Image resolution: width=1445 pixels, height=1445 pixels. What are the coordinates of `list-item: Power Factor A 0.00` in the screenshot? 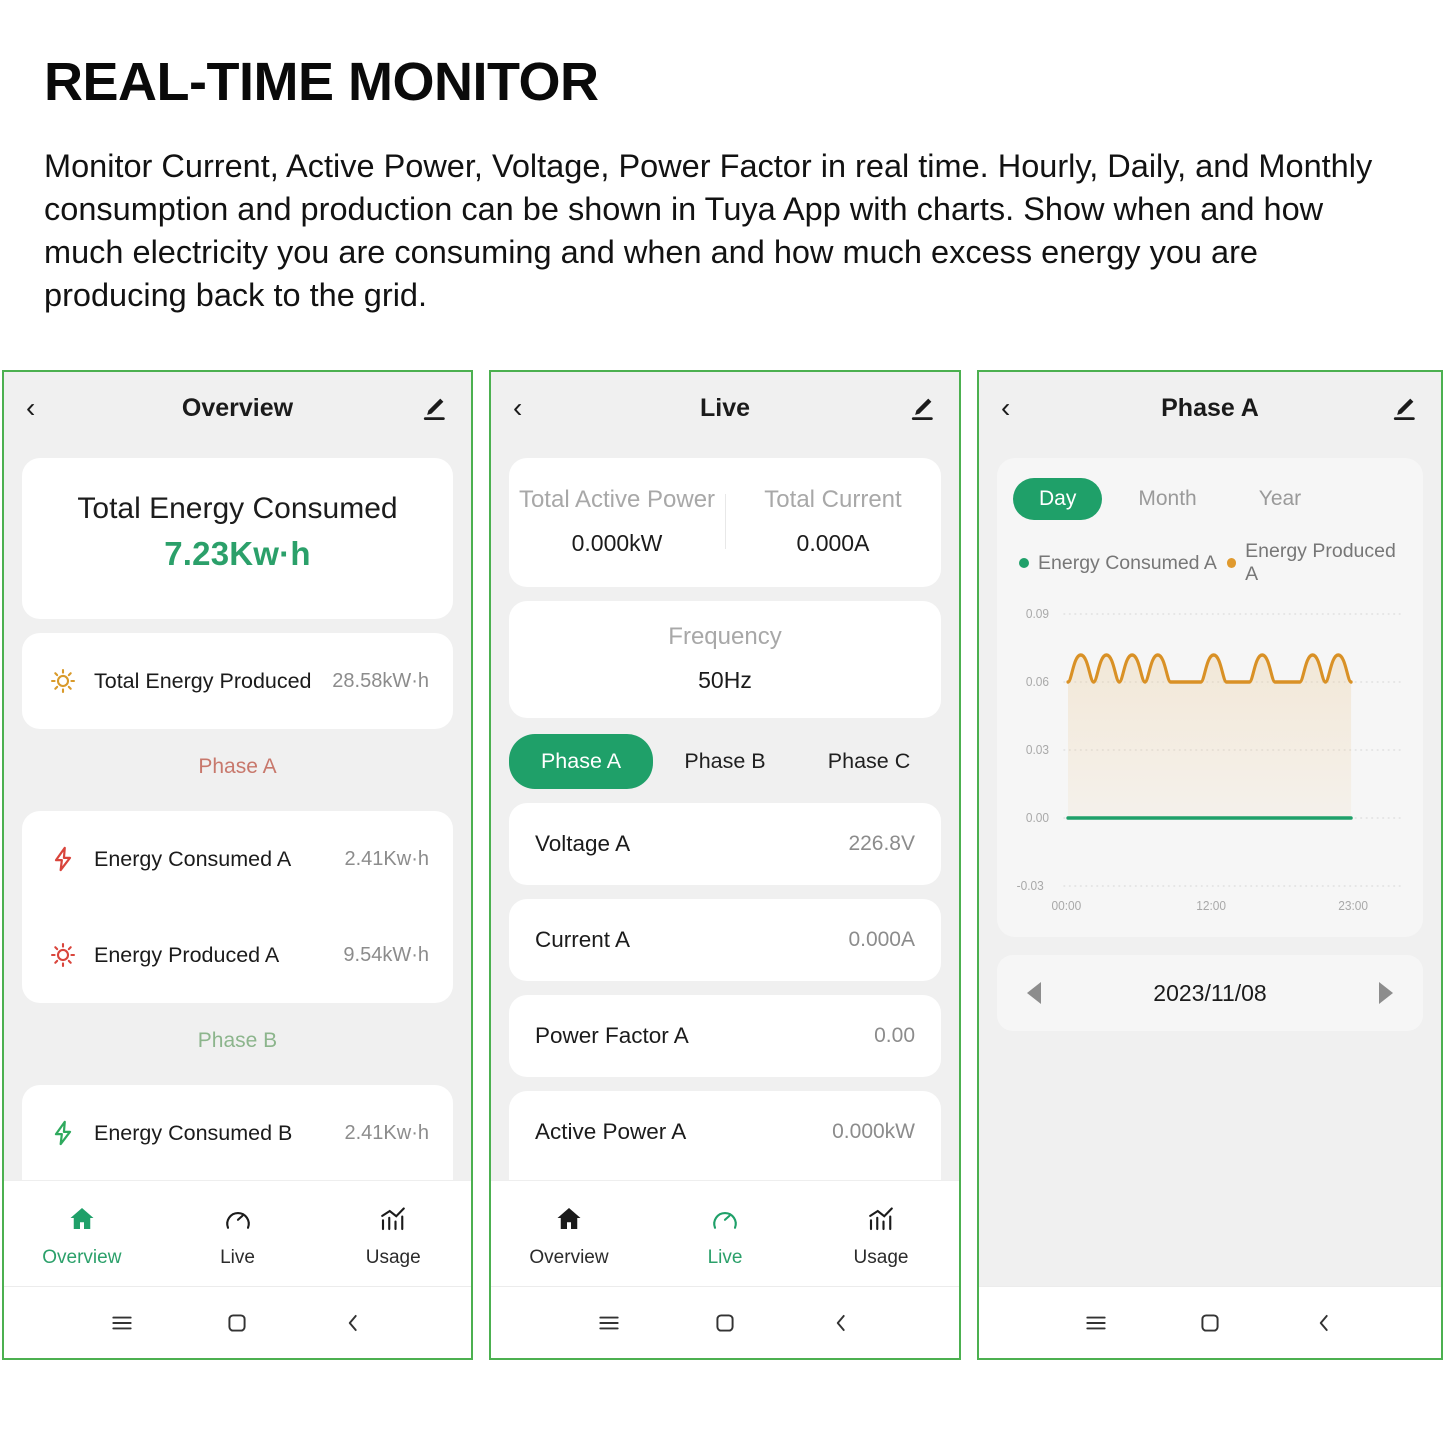 It's located at (725, 1036).